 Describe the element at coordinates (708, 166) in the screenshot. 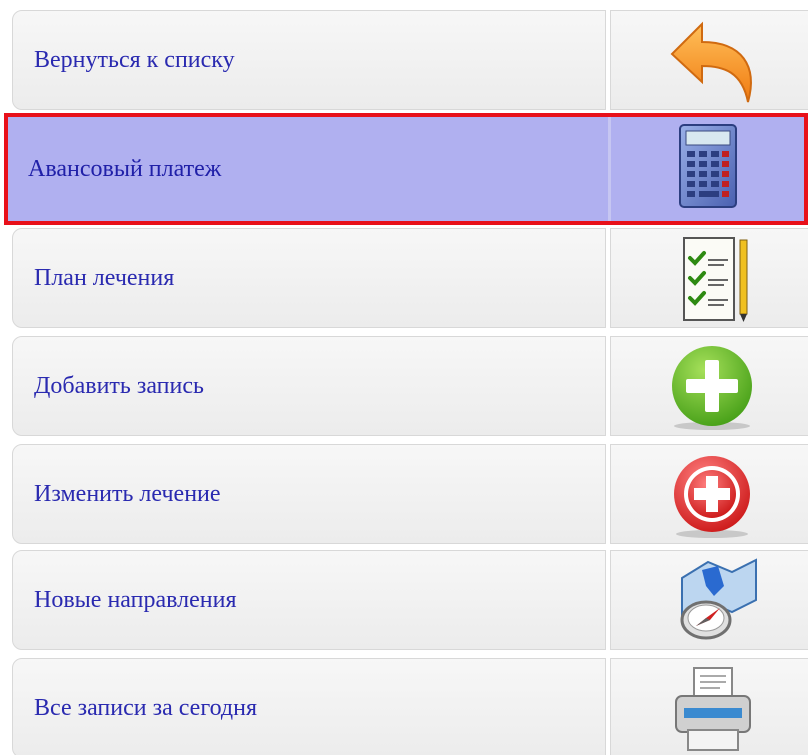

I see `calculator-icon` at that location.